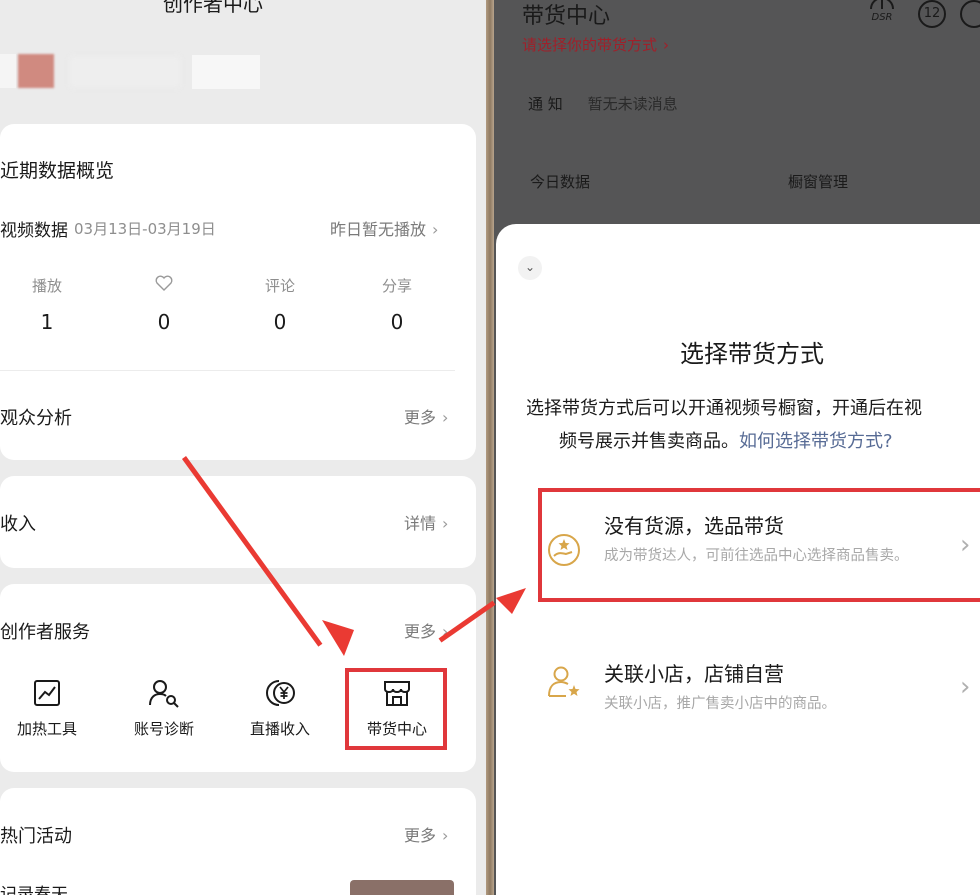 The image size is (980, 895). I want to click on service-label: 加热工具, so click(46, 729).